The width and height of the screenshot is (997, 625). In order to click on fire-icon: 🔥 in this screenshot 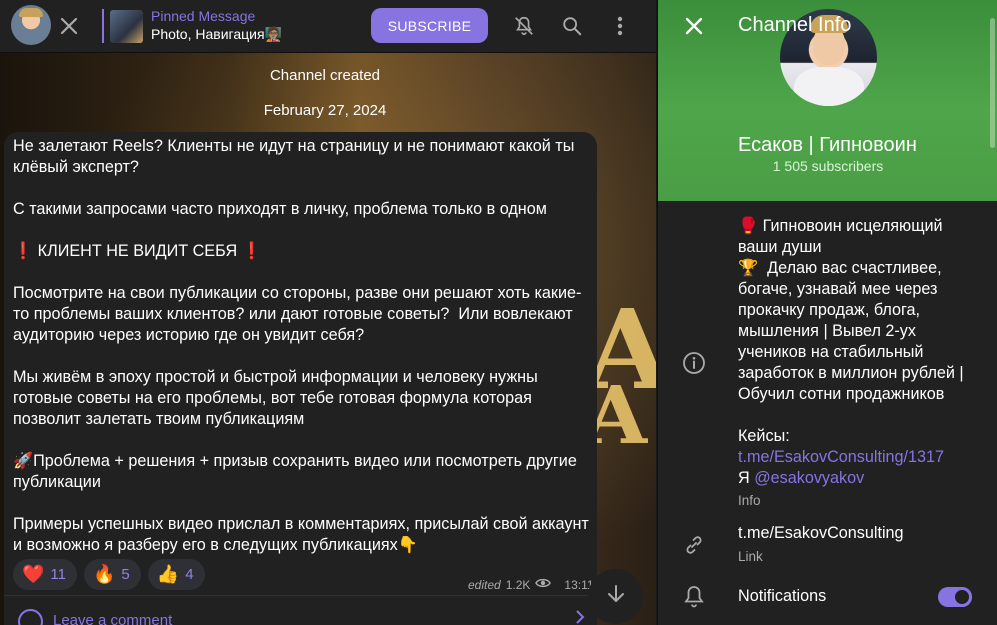, I will do `click(104, 574)`.